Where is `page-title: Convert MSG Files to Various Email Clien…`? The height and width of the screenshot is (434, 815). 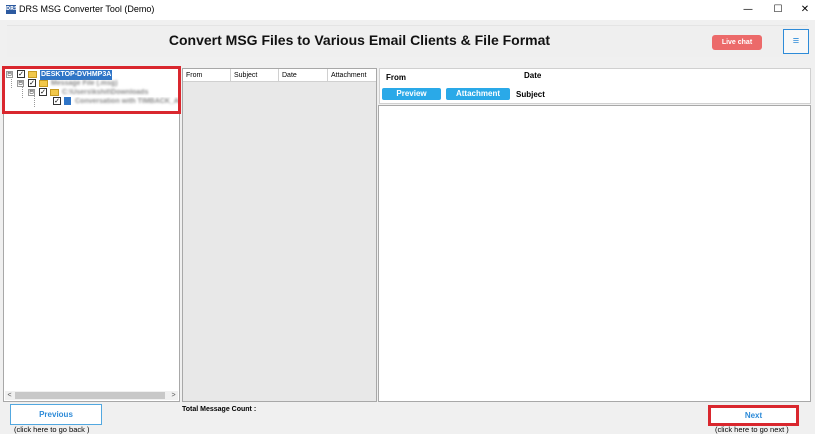 page-title: Convert MSG Files to Various Email Clien… is located at coordinates (359, 40).